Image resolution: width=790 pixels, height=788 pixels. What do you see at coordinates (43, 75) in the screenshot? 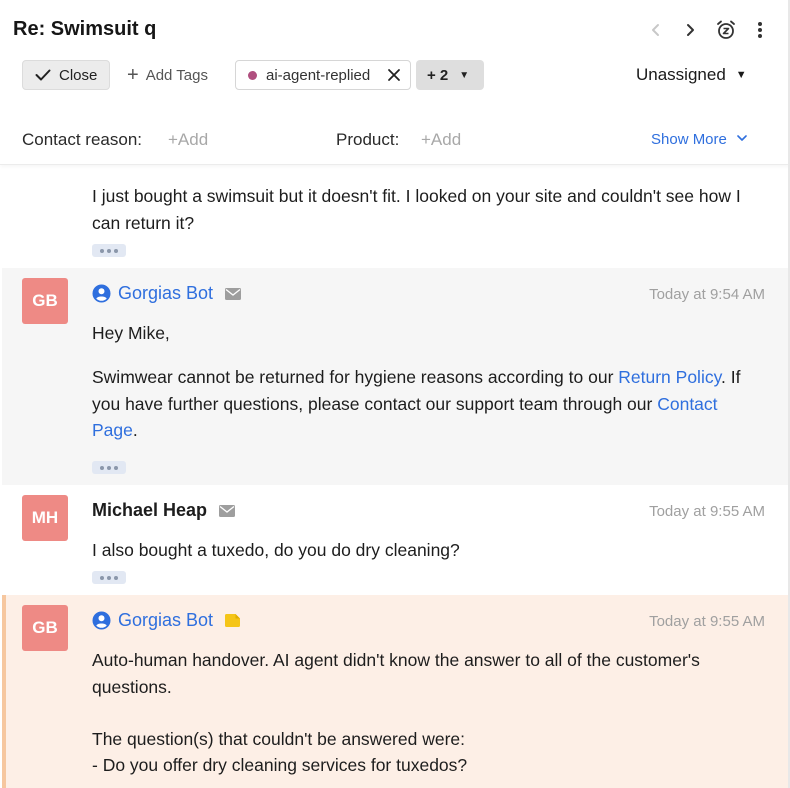
I see `checkmark-icon` at bounding box center [43, 75].